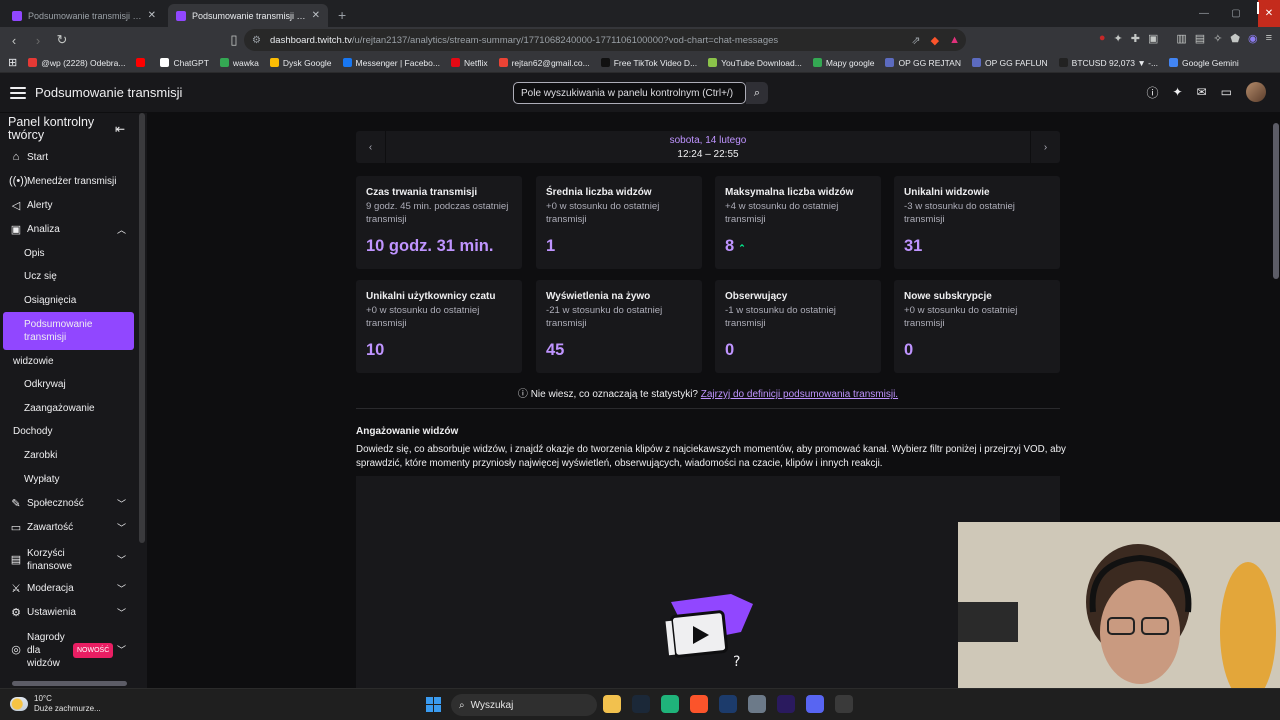  Describe the element at coordinates (1181, 38) in the screenshot. I see `sidebar-toggle-icon: ▥` at that location.